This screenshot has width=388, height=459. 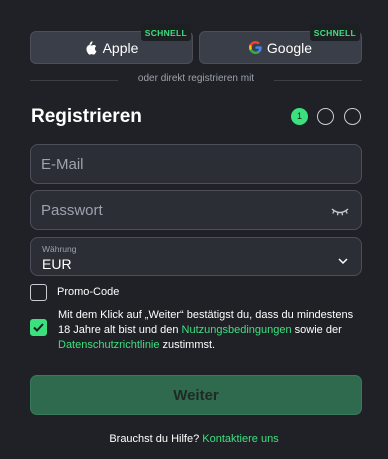 I want to click on password-field, so click(x=196, y=210).